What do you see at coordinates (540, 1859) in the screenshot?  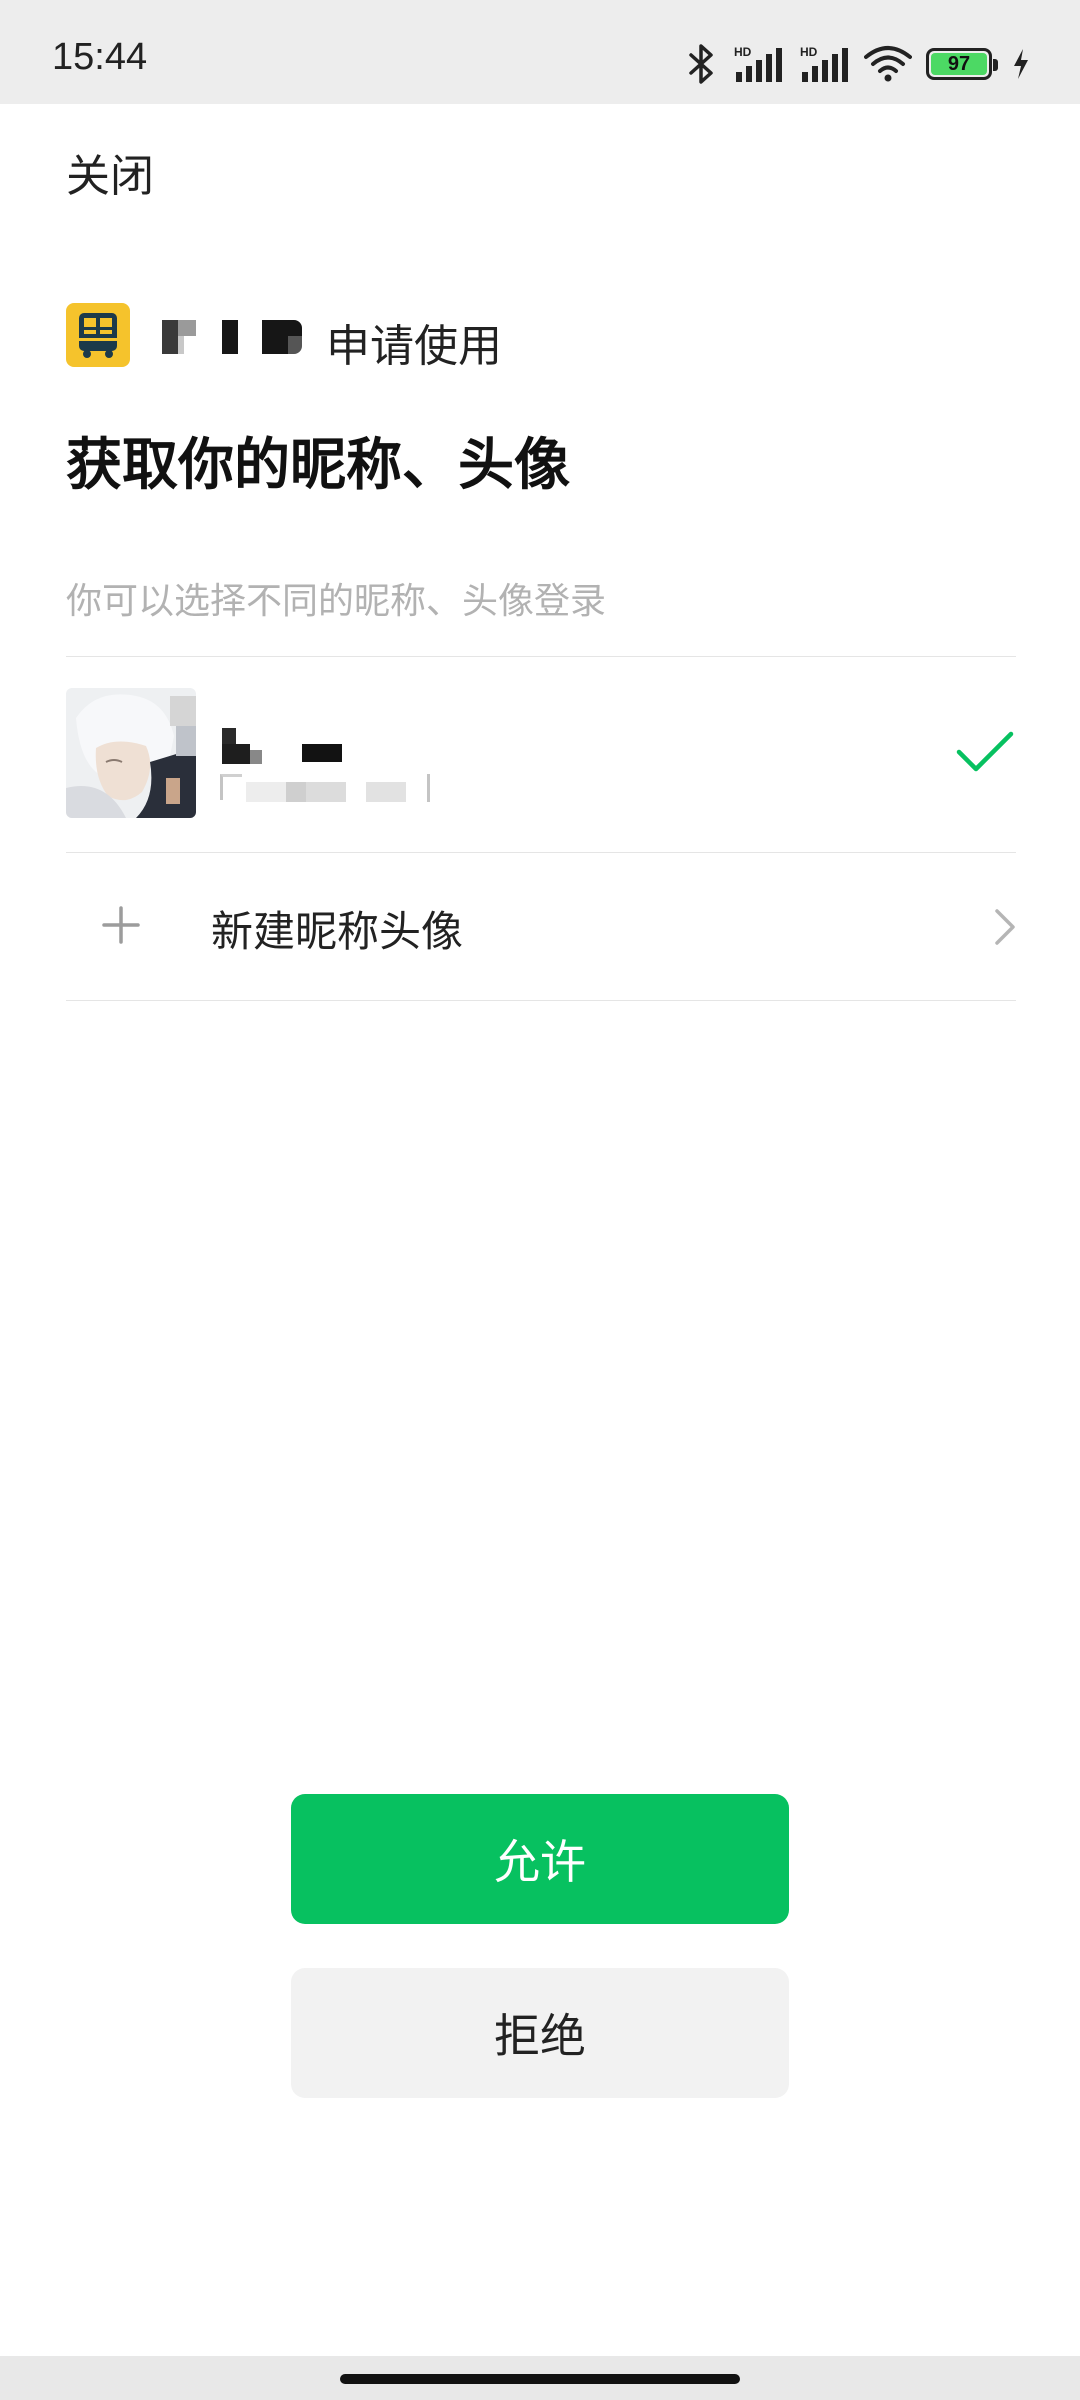 I see `allow-button: 允许` at bounding box center [540, 1859].